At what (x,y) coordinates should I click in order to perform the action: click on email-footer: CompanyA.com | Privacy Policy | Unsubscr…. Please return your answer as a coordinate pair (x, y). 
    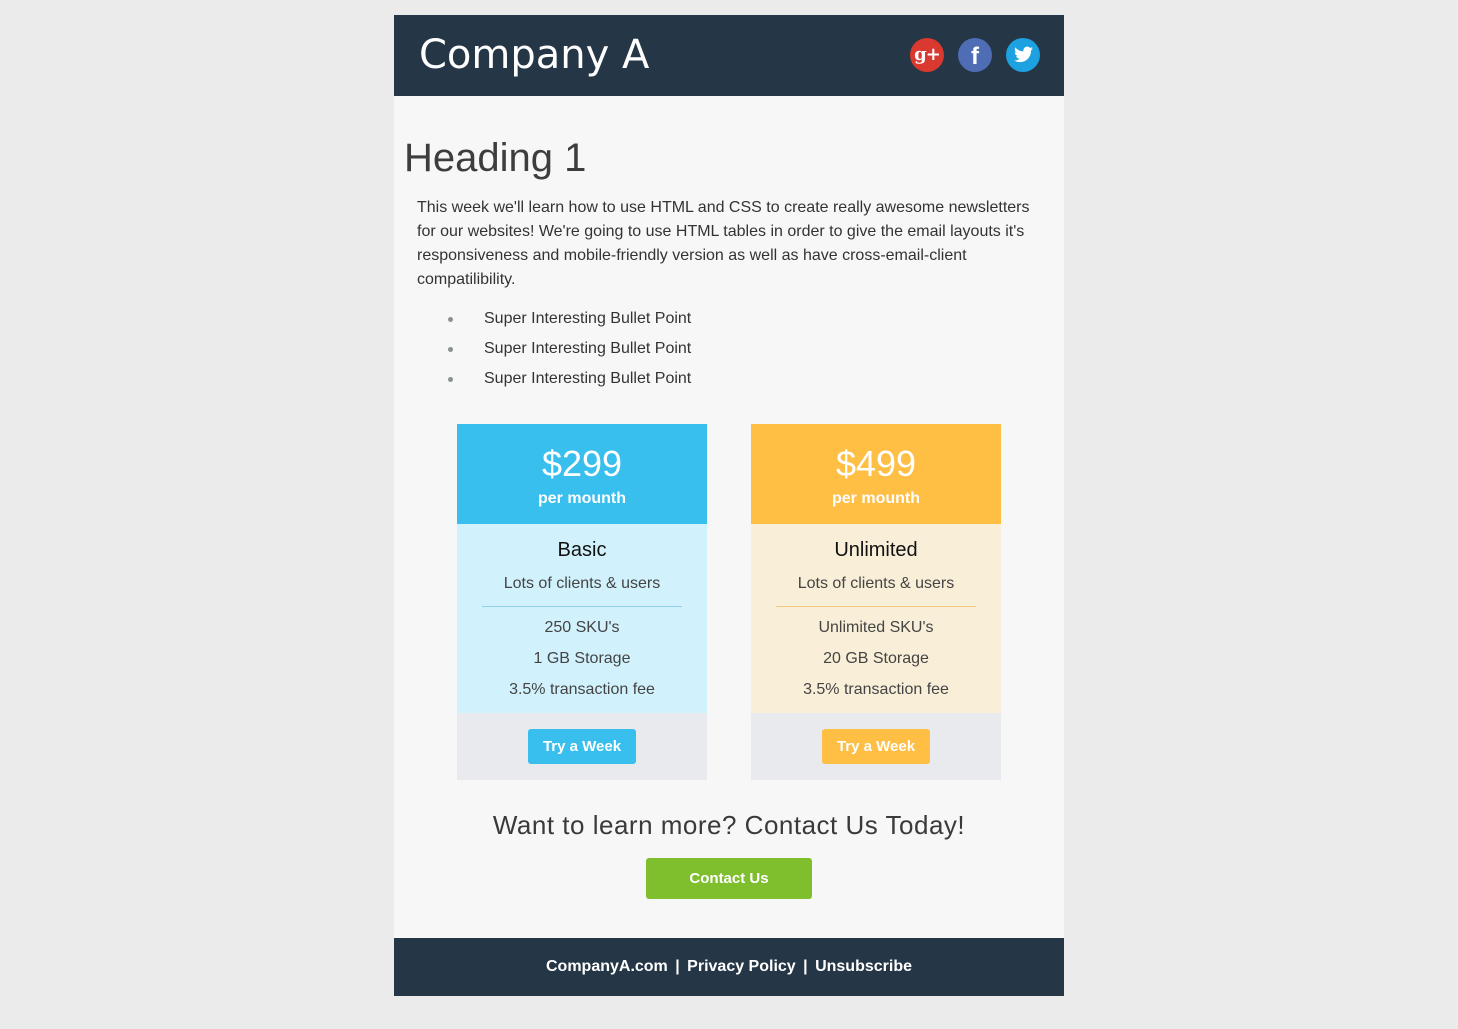
    Looking at the image, I should click on (729, 967).